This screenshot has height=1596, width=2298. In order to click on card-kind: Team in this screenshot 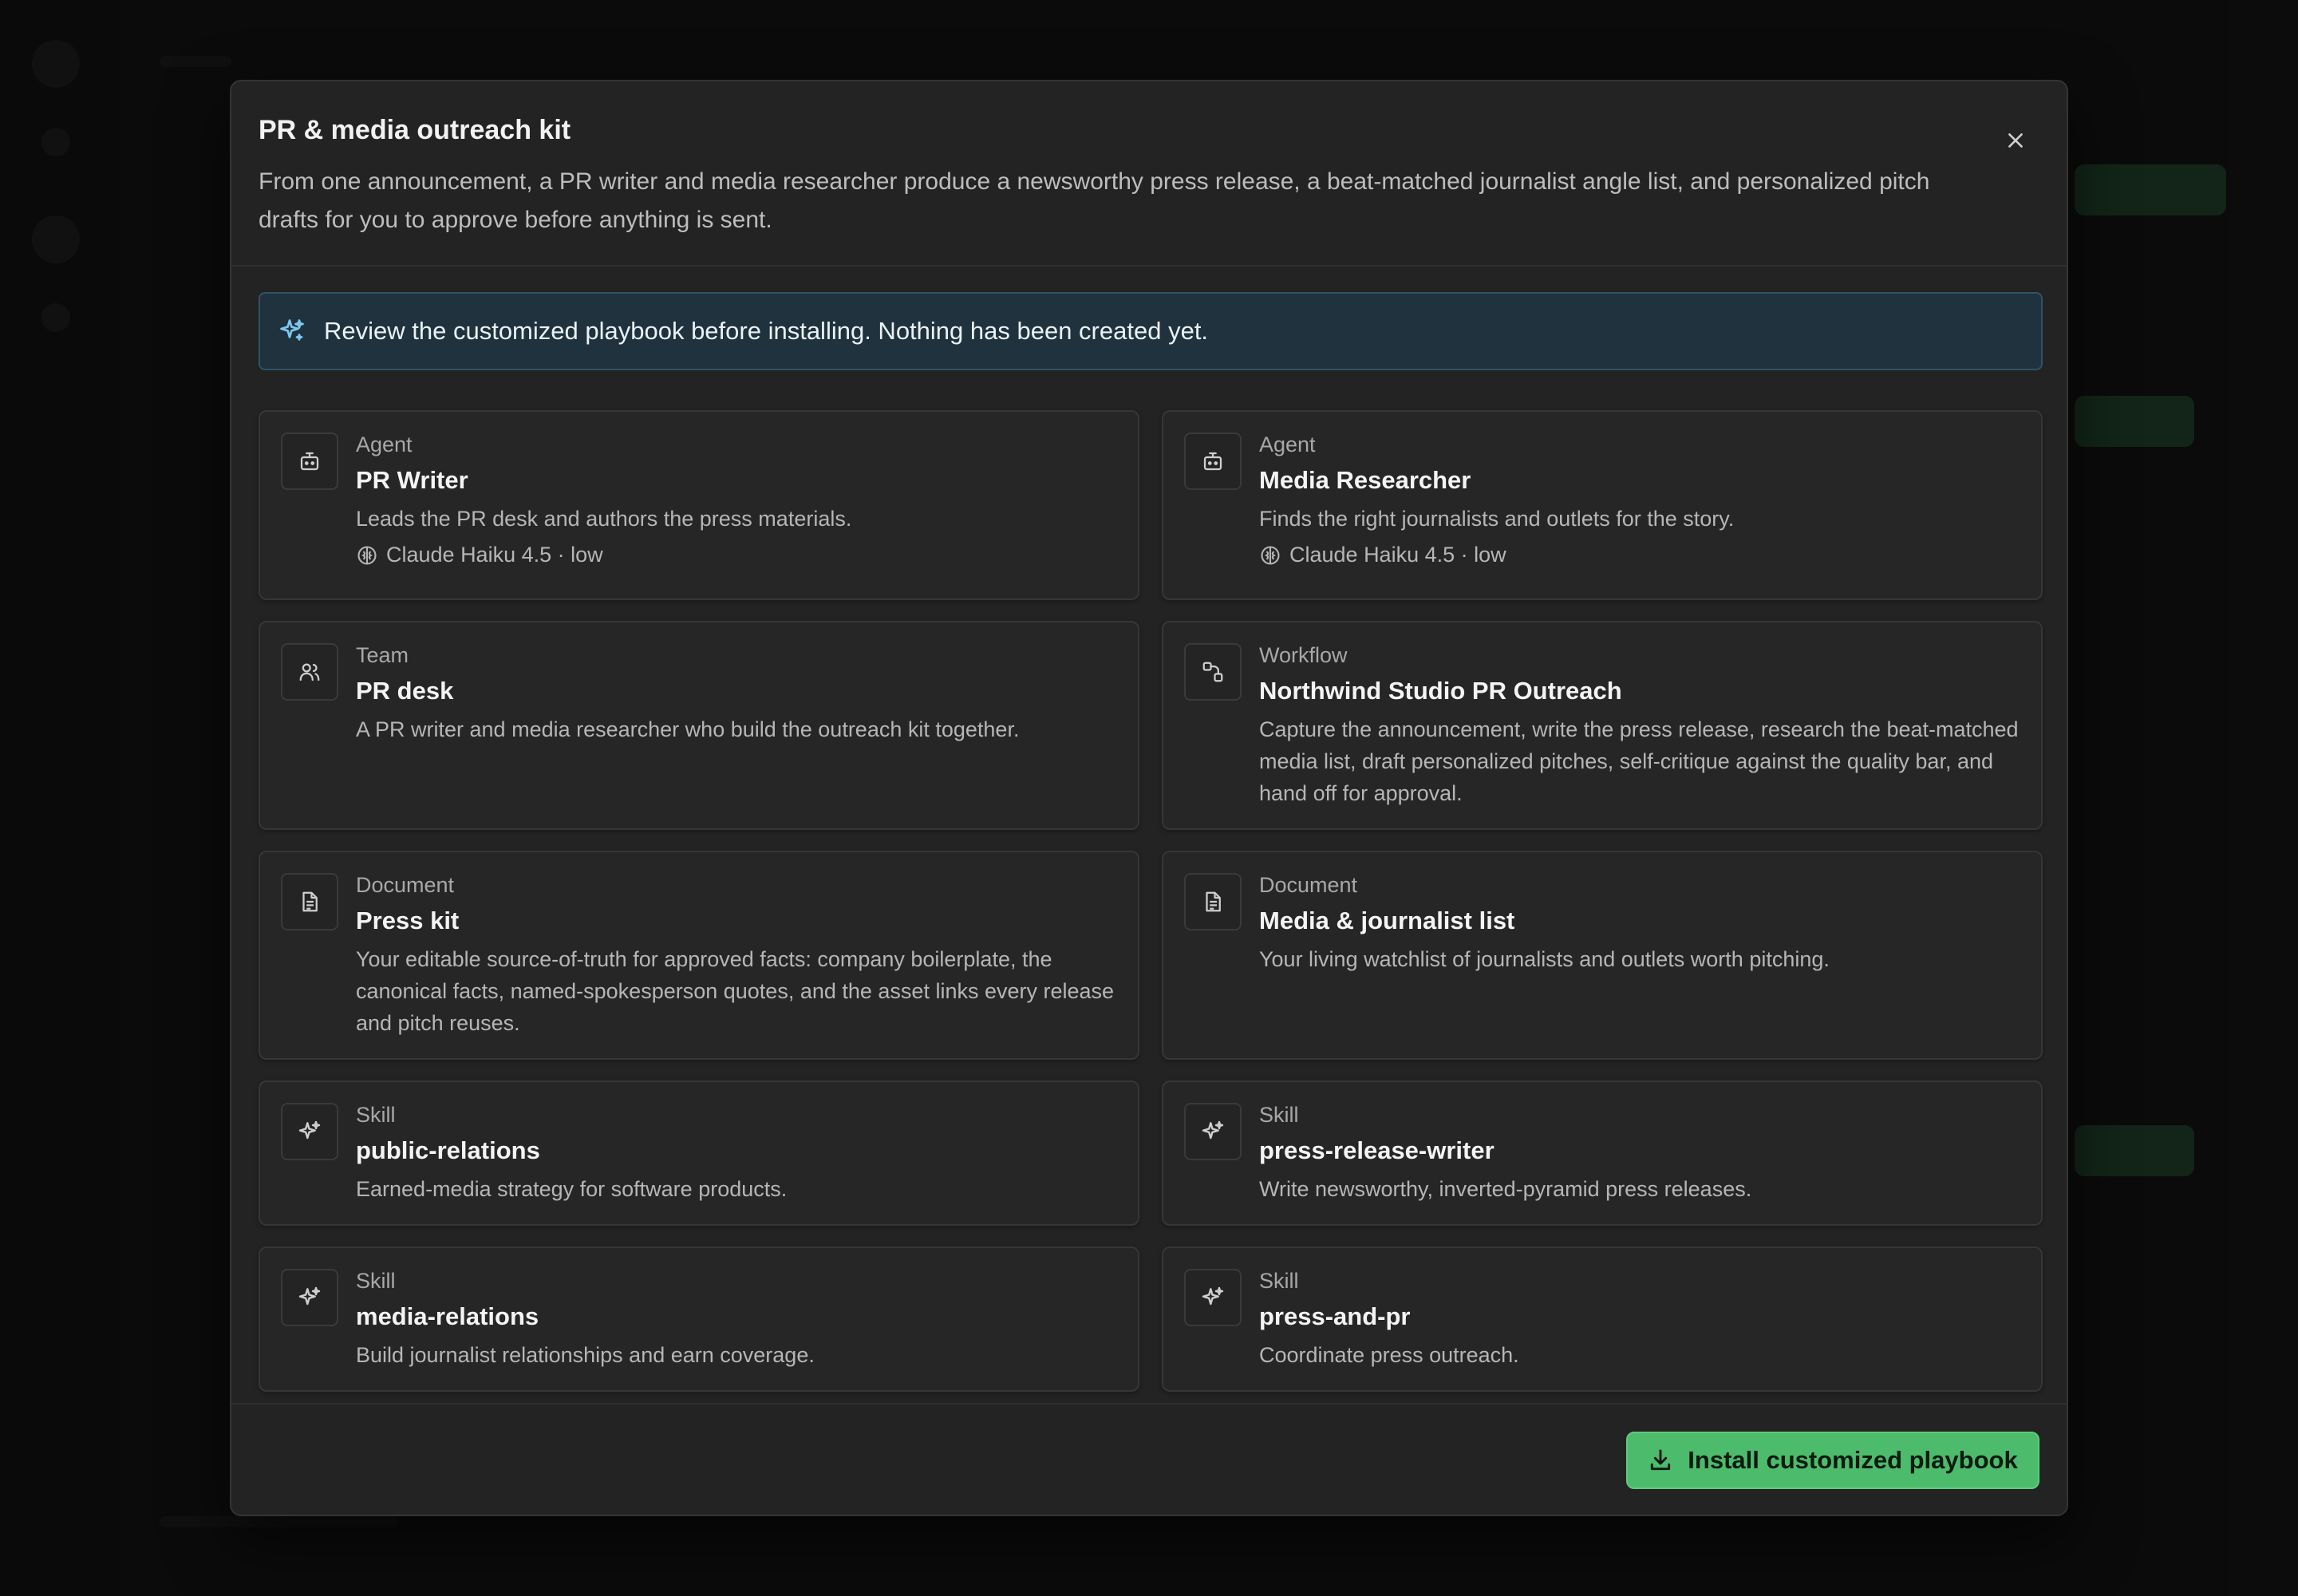, I will do `click(382, 655)`.